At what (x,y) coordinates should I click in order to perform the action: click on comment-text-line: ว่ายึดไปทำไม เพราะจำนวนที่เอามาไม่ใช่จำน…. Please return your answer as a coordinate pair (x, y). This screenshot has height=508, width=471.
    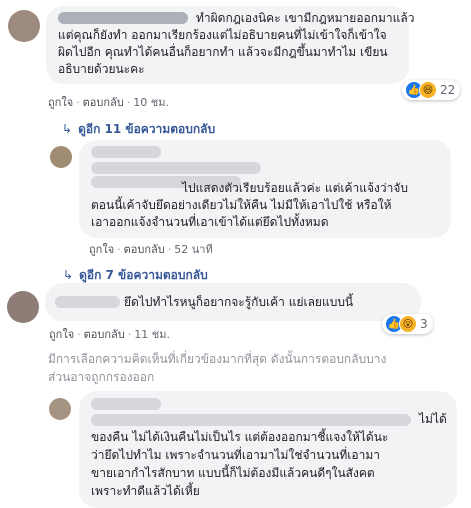
    Looking at the image, I should click on (235, 455).